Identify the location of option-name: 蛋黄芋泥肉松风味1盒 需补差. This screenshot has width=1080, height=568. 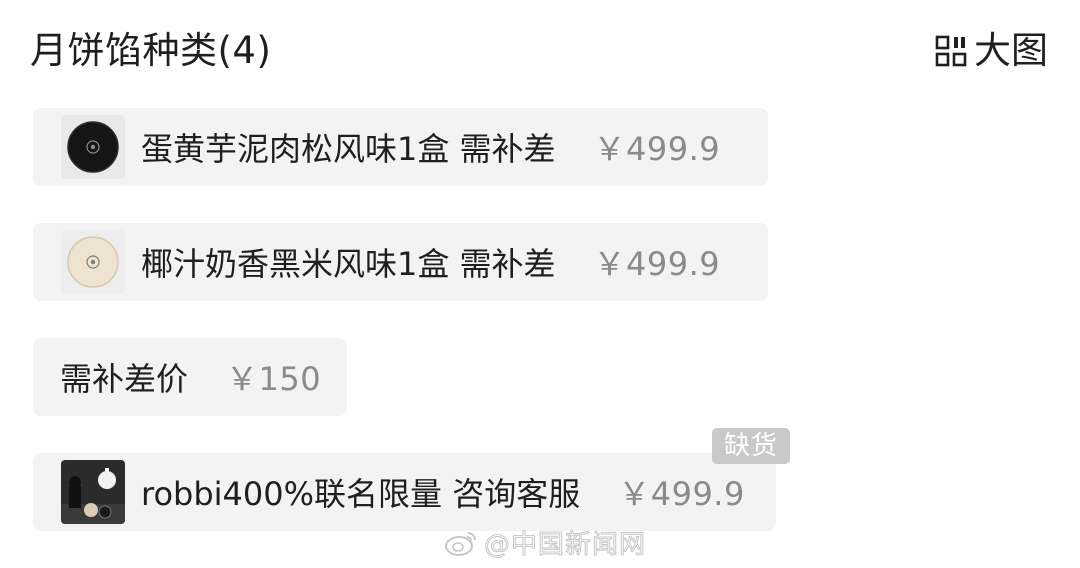
(348, 149).